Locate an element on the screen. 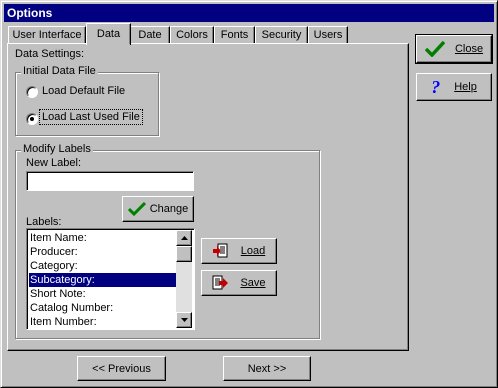  scroll-down-arrow-icon is located at coordinates (184, 320).